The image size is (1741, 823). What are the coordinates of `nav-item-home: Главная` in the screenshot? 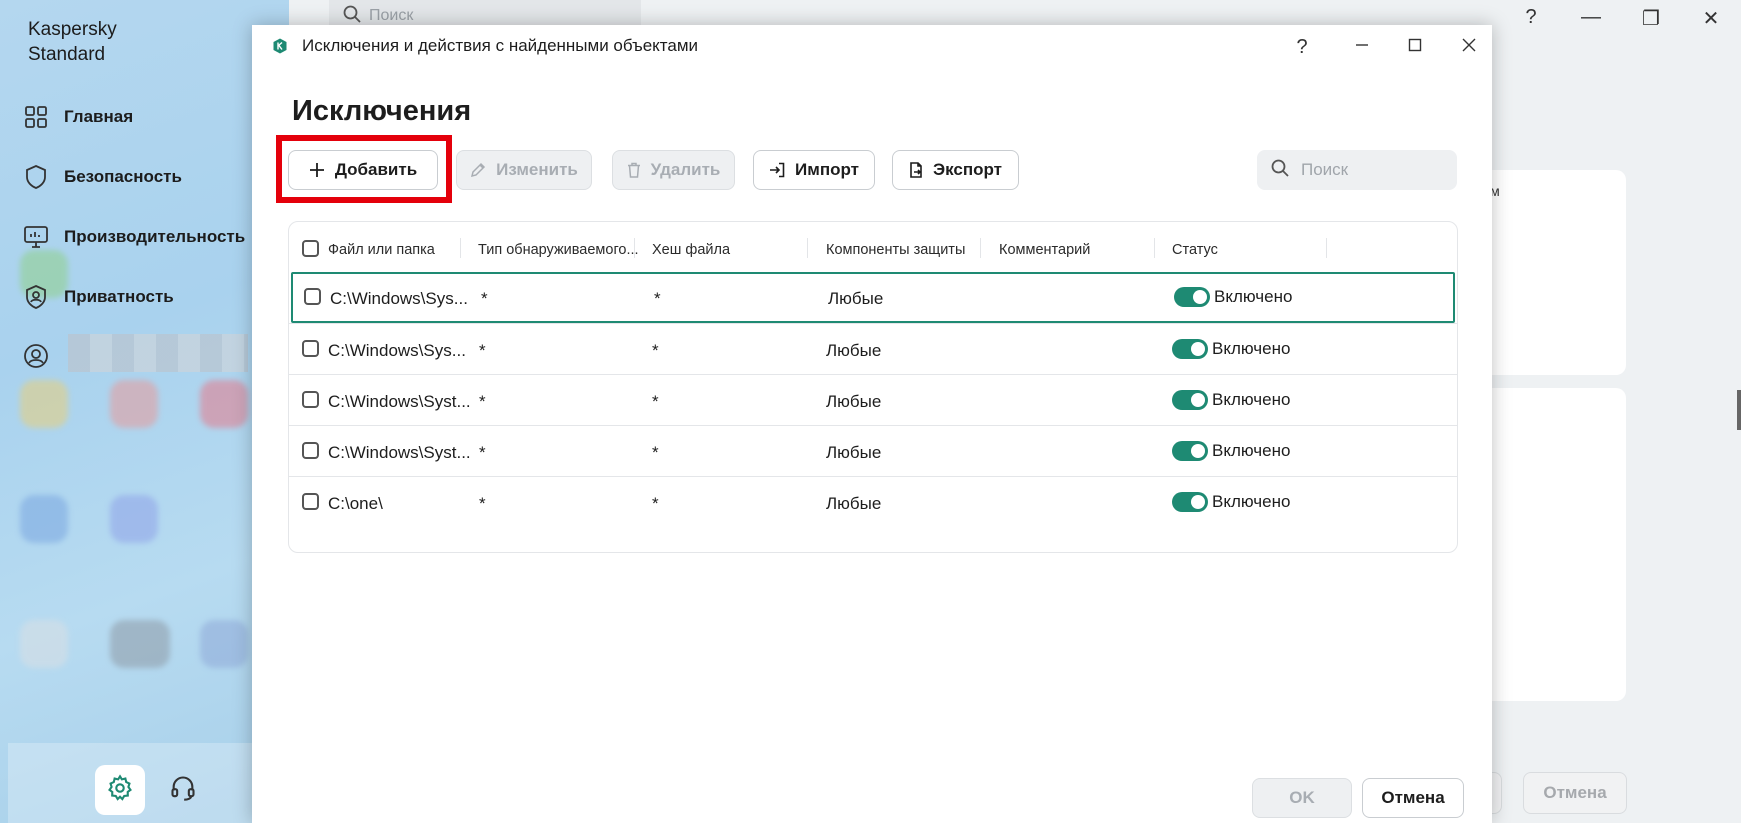 It's located at (78, 117).